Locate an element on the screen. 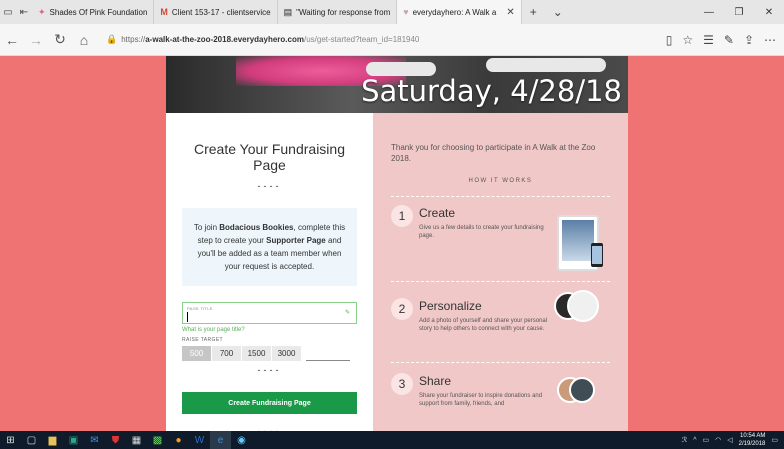  form-title: Create Your Fundraising Page is located at coordinates (269, 157).